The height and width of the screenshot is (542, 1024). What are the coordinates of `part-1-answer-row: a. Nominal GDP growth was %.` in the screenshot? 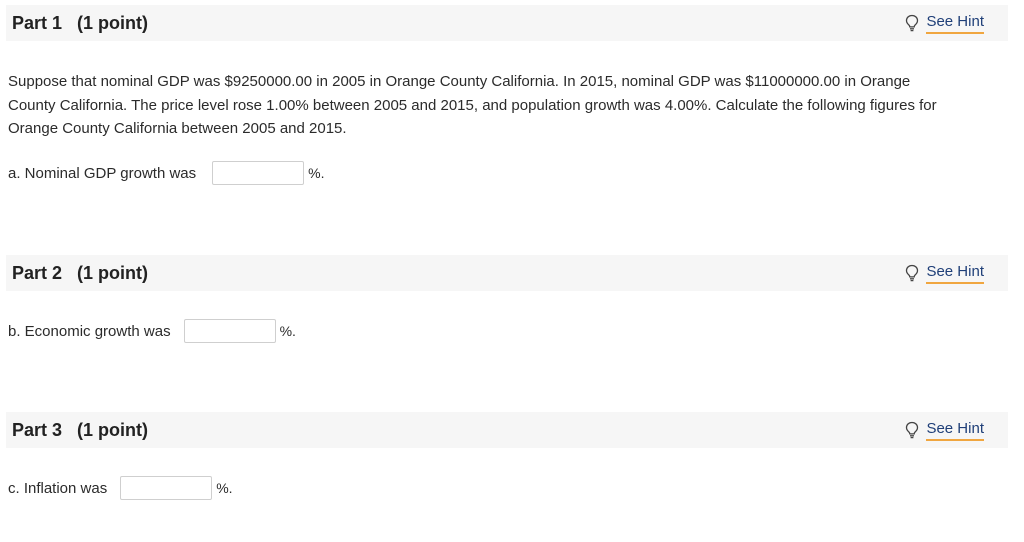 It's located at (166, 173).